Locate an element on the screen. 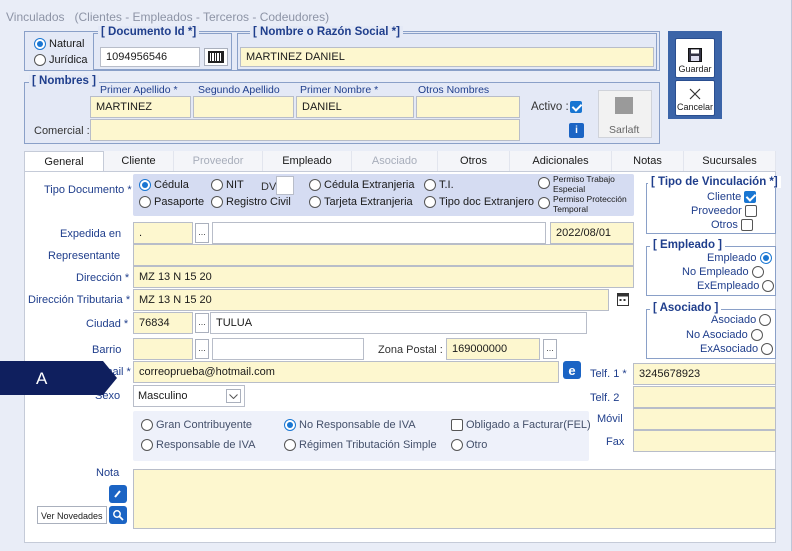 This screenshot has height=551, width=792. primer-nombre-input: DANIEL is located at coordinates (355, 107).